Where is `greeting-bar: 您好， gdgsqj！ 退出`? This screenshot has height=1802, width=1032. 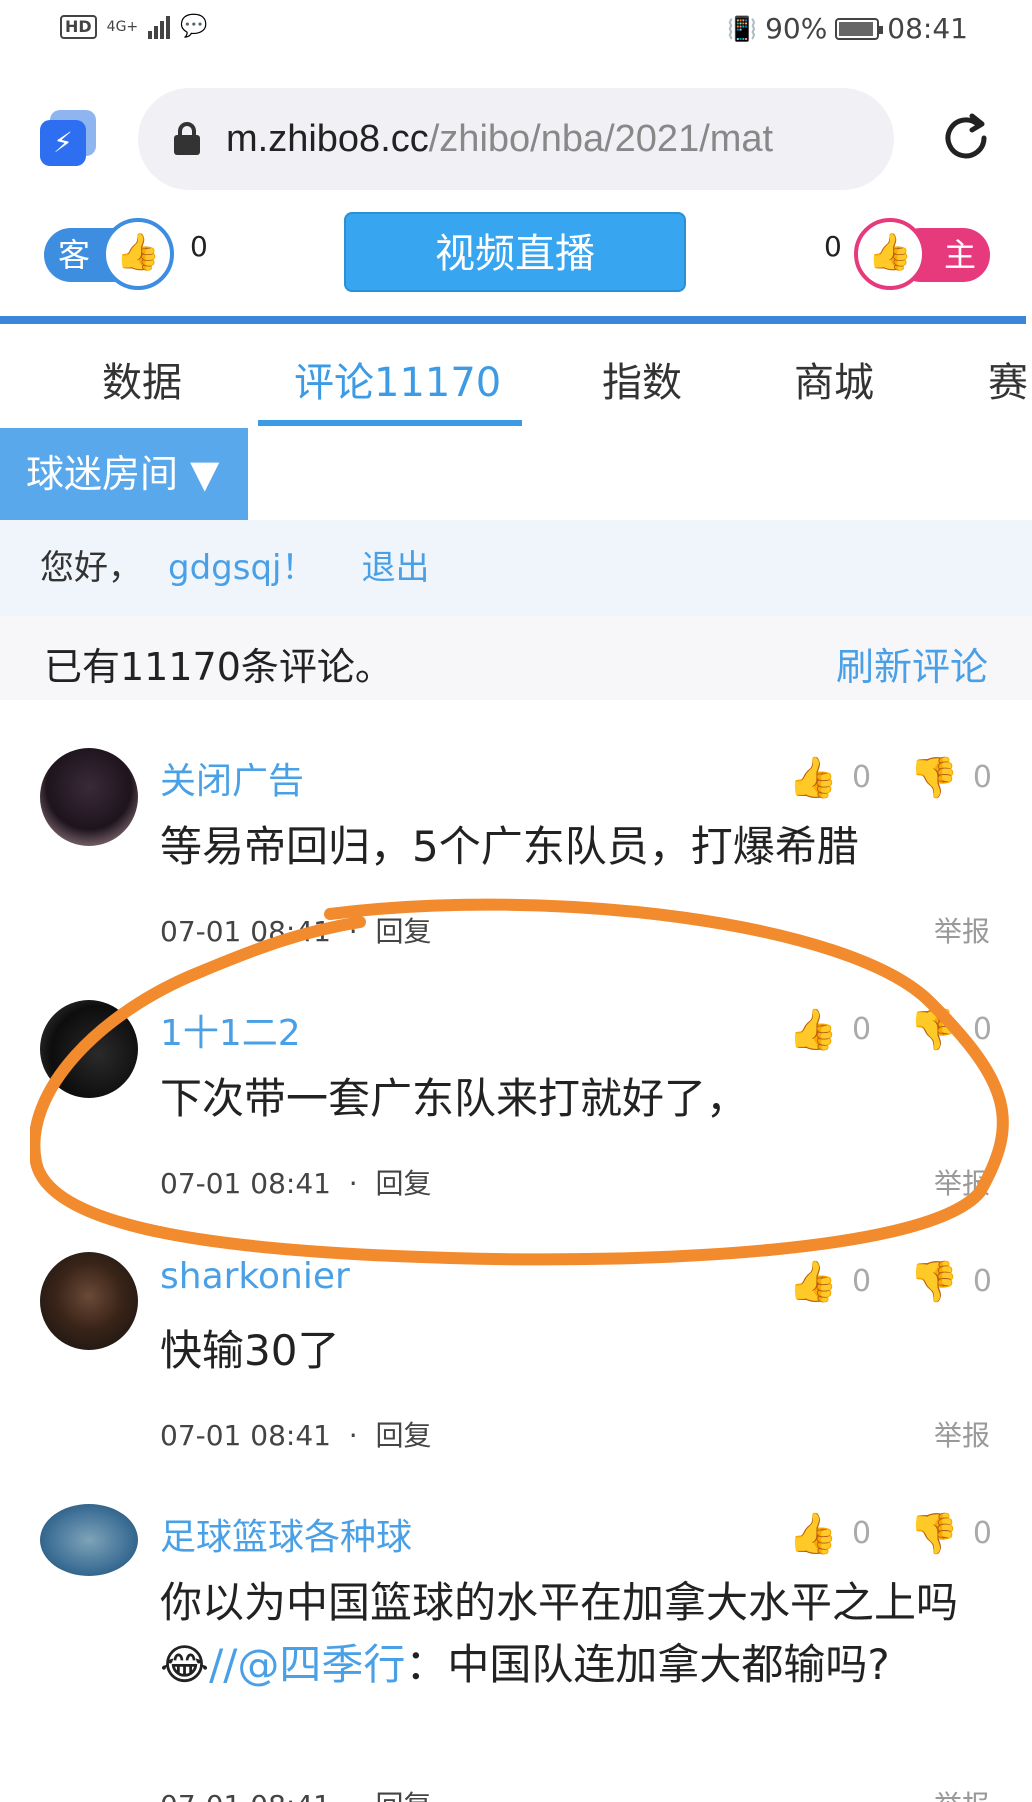 greeting-bar: 您好， gdgsqj！ 退出 is located at coordinates (516, 568).